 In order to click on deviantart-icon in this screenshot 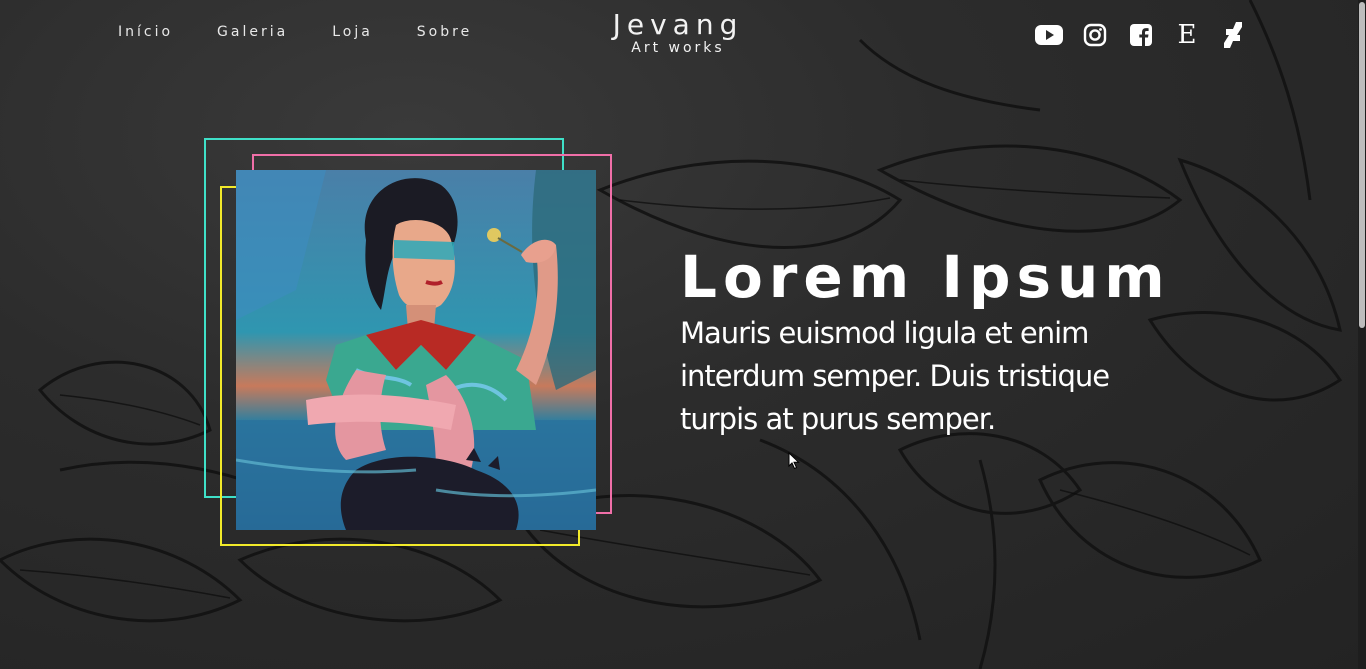, I will do `click(1233, 35)`.